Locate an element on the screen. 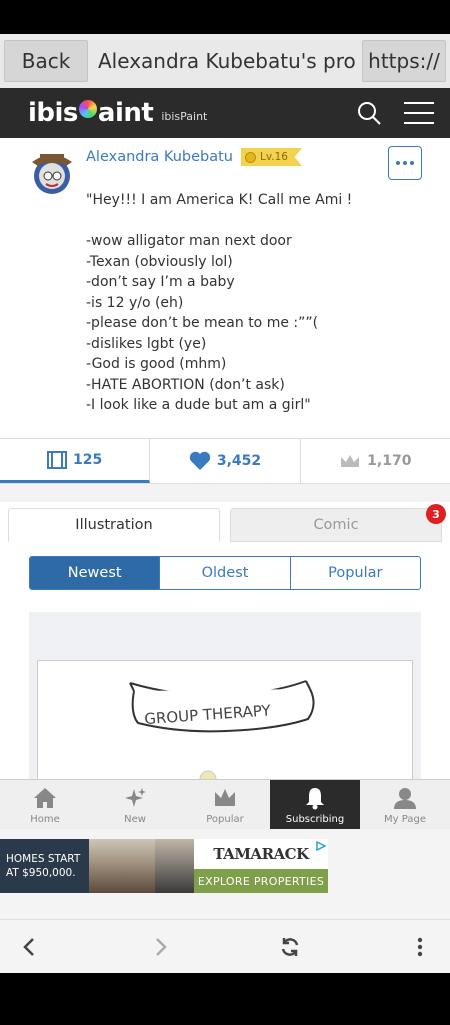  menu-icon is located at coordinates (419, 113).